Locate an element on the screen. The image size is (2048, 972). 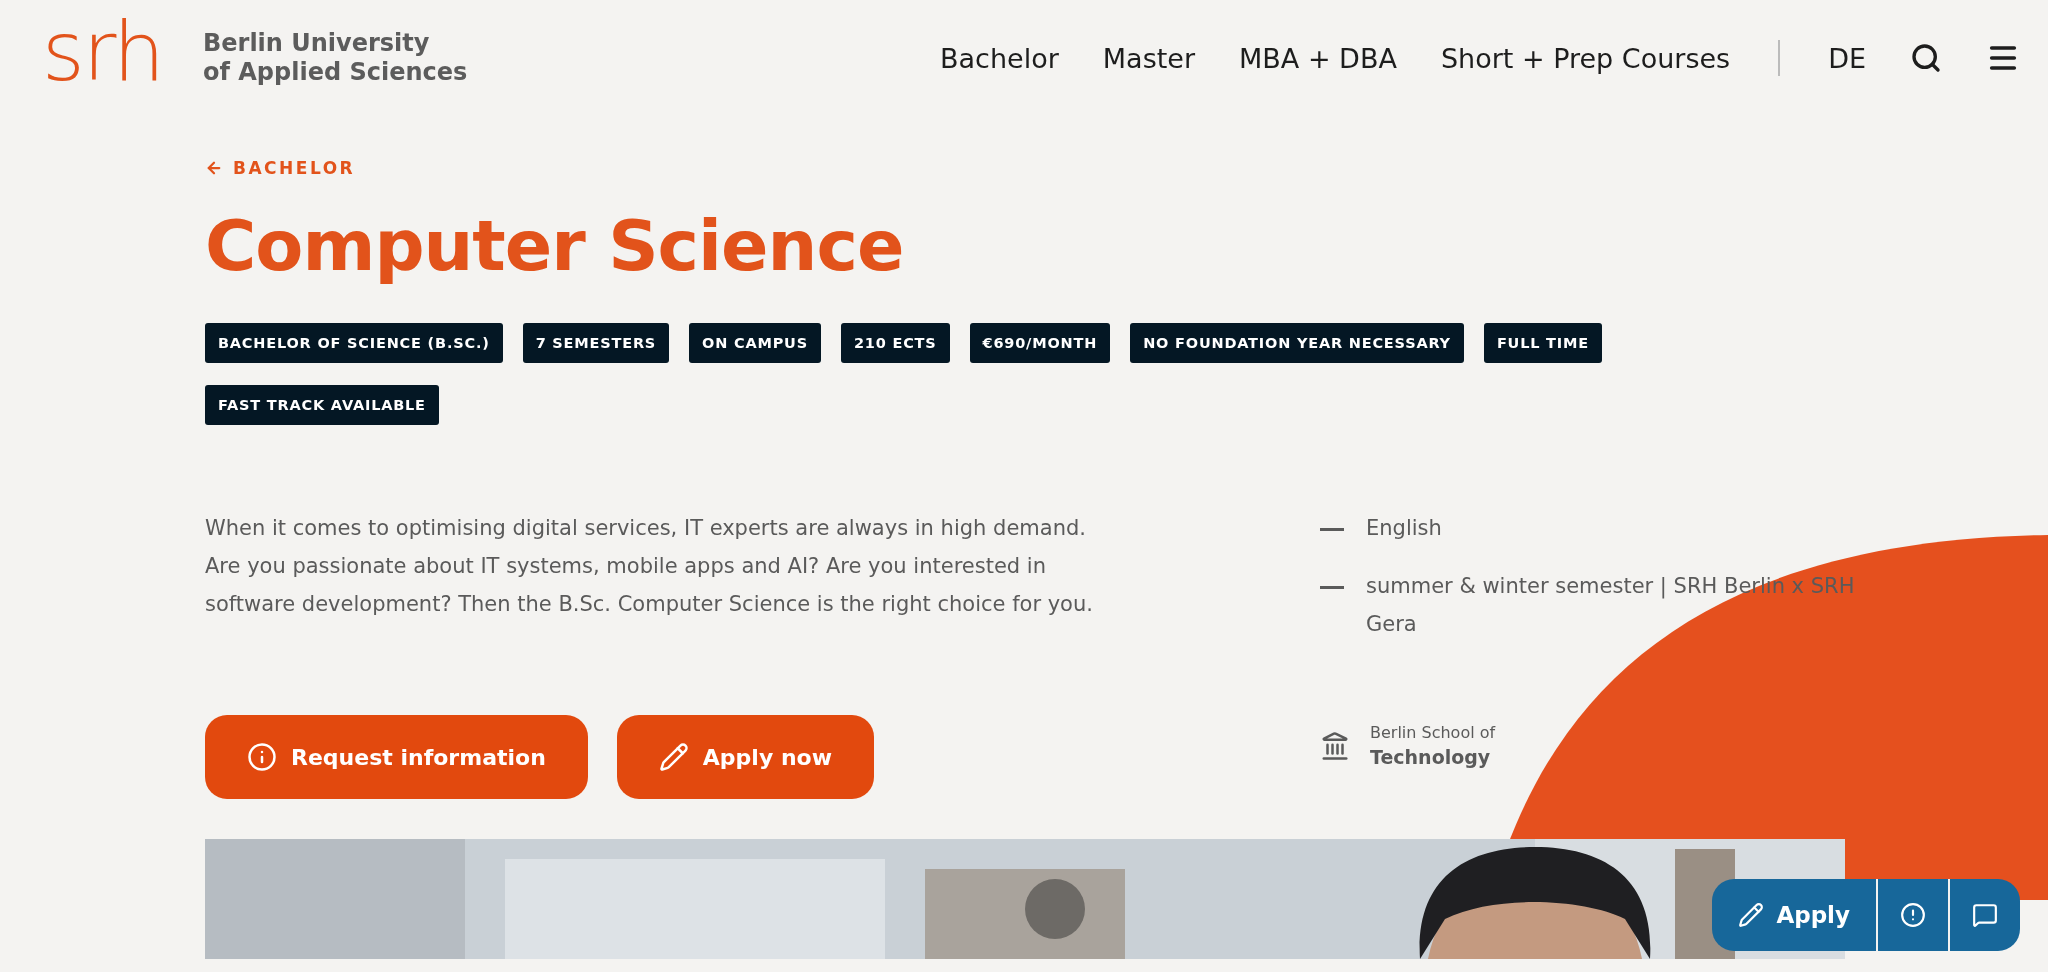
nav-link: MBA + DBA is located at coordinates (1318, 58).